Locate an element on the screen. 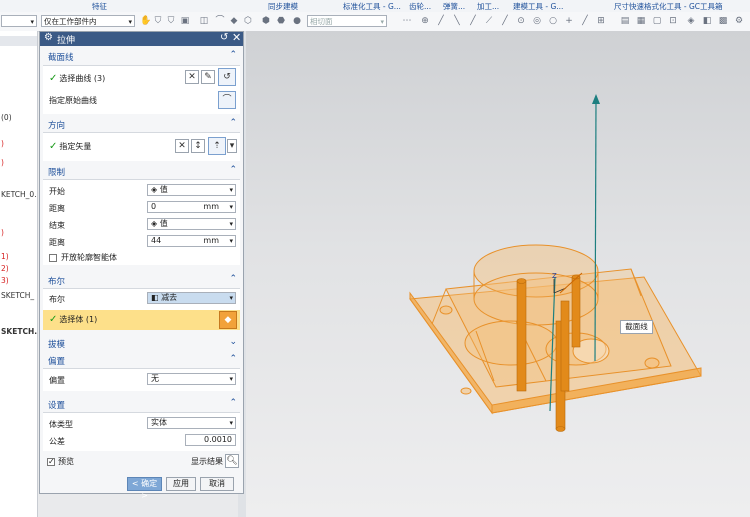 The image size is (750, 517). reverse-direction-icon: ↕ is located at coordinates (198, 146).